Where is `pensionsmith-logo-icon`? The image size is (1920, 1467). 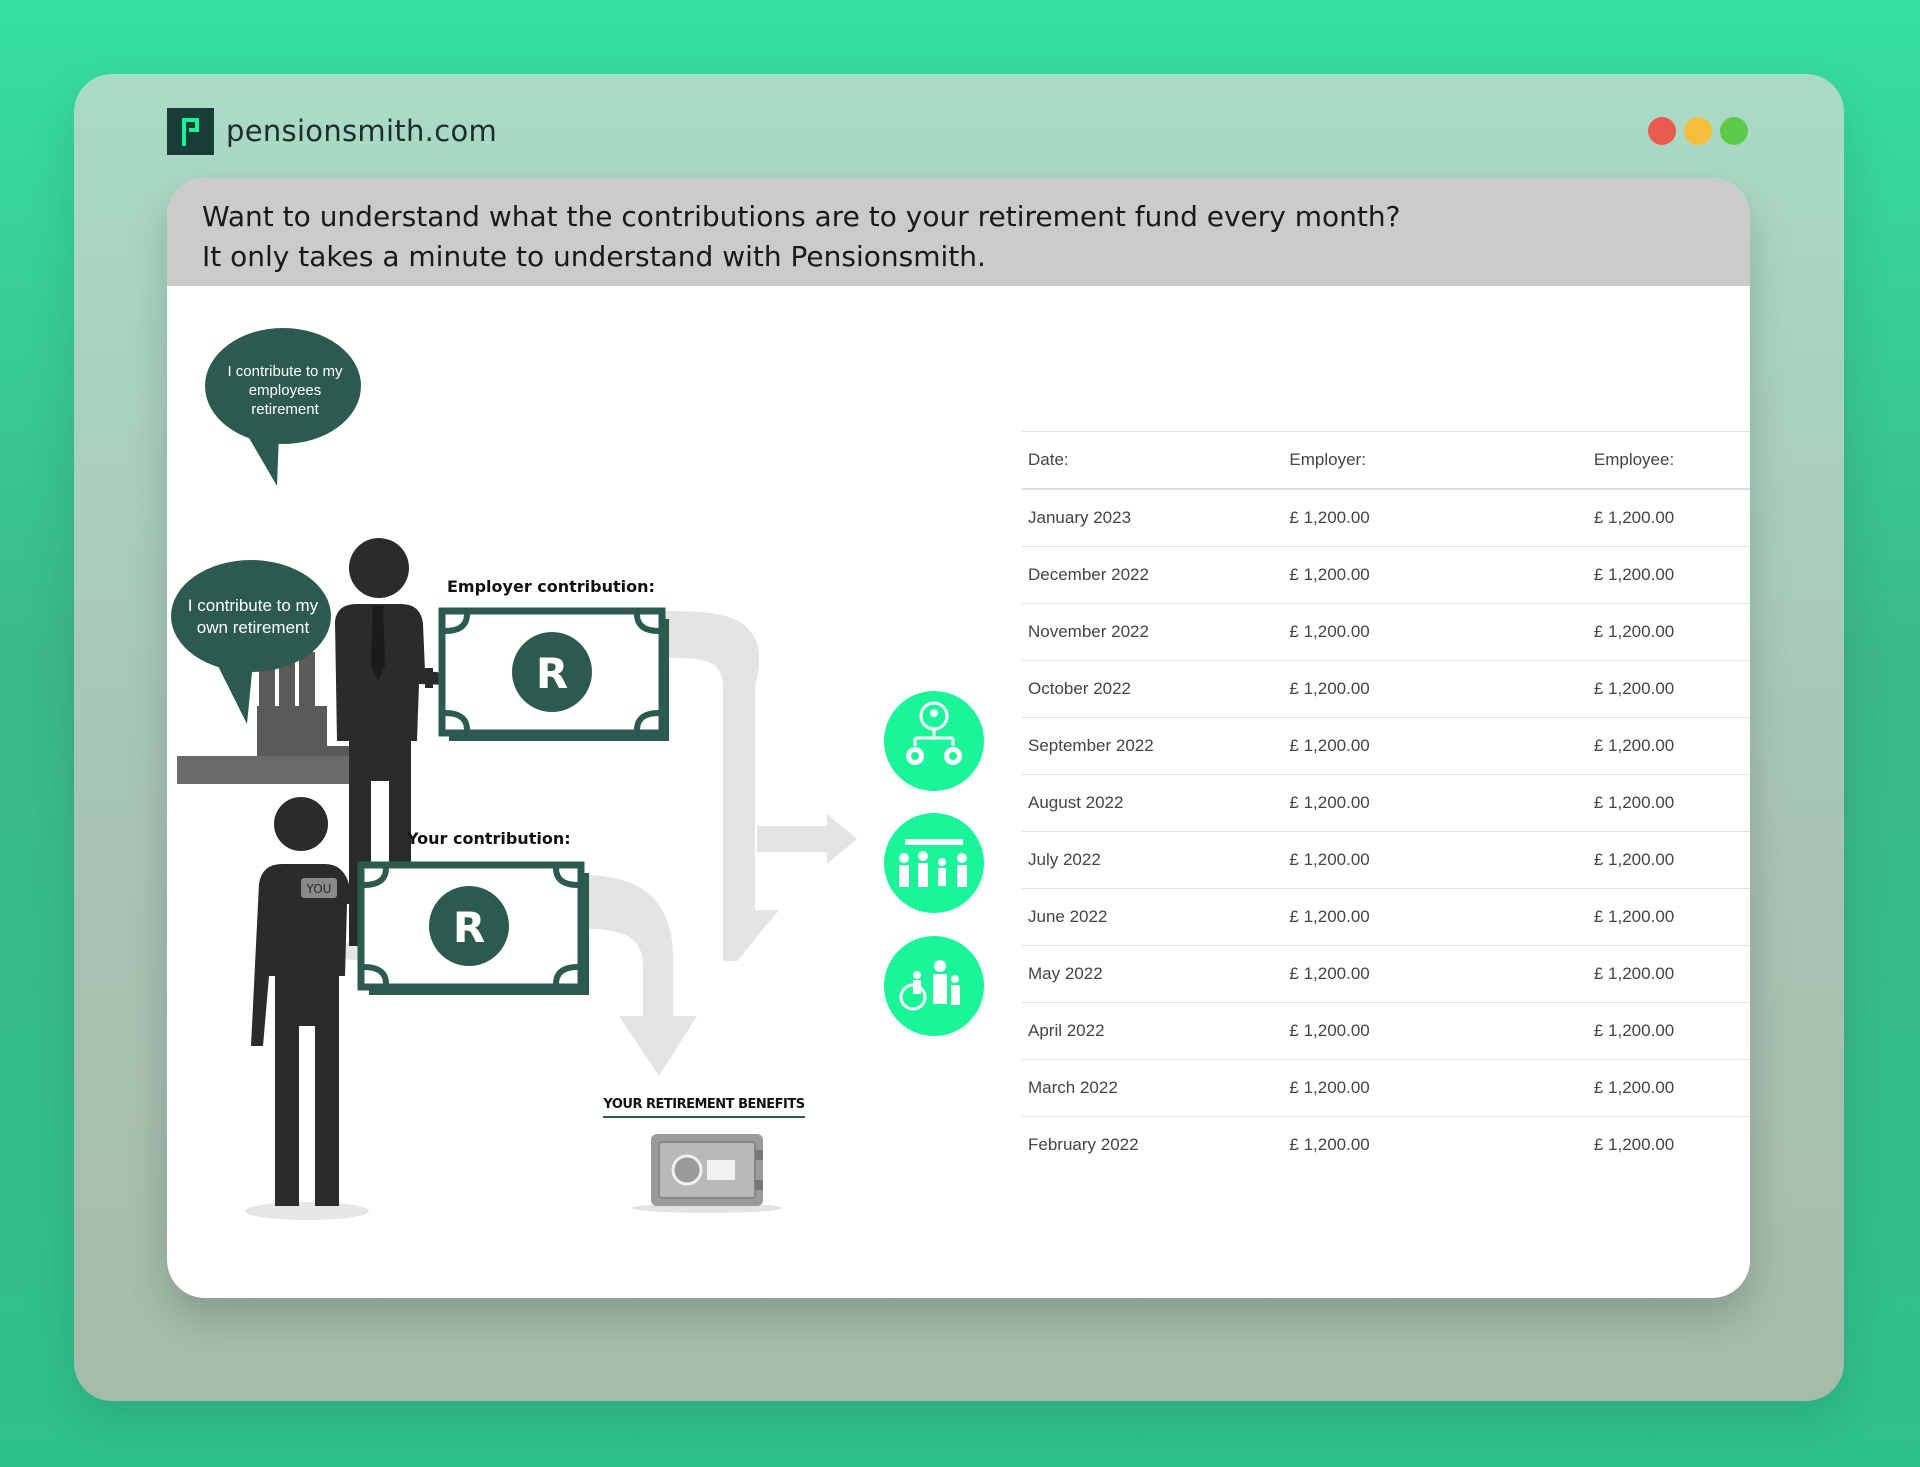
pensionsmith-logo-icon is located at coordinates (190, 131).